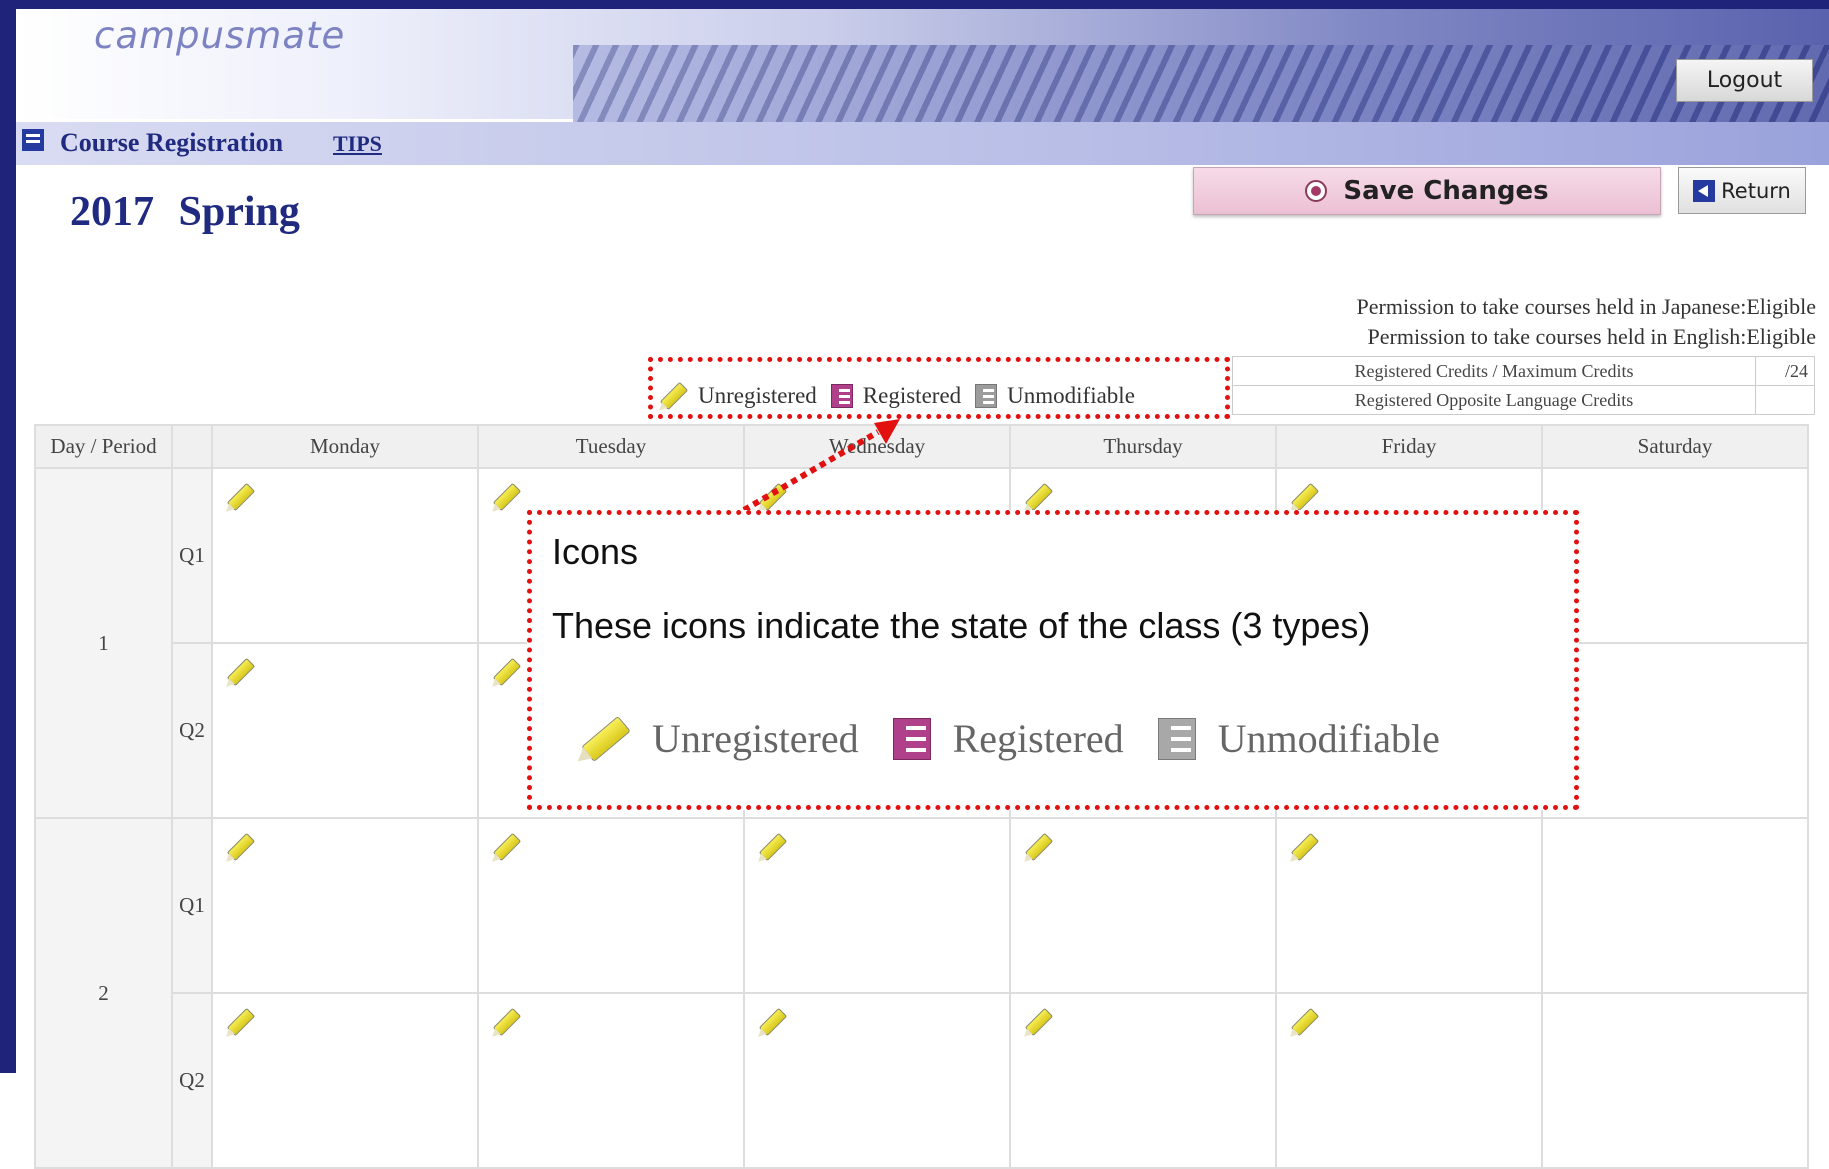 Image resolution: width=1829 pixels, height=1169 pixels. What do you see at coordinates (1201, 85) in the screenshot?
I see `header-texture` at bounding box center [1201, 85].